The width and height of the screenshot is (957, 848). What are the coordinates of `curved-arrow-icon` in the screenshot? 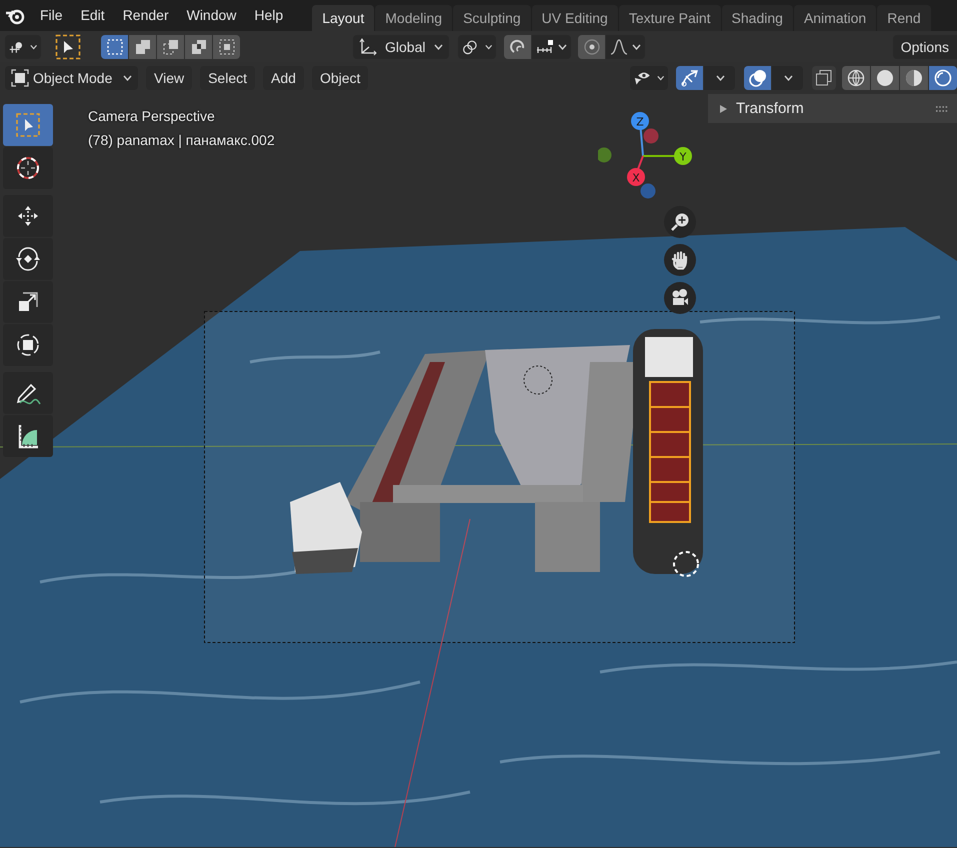 It's located at (690, 77).